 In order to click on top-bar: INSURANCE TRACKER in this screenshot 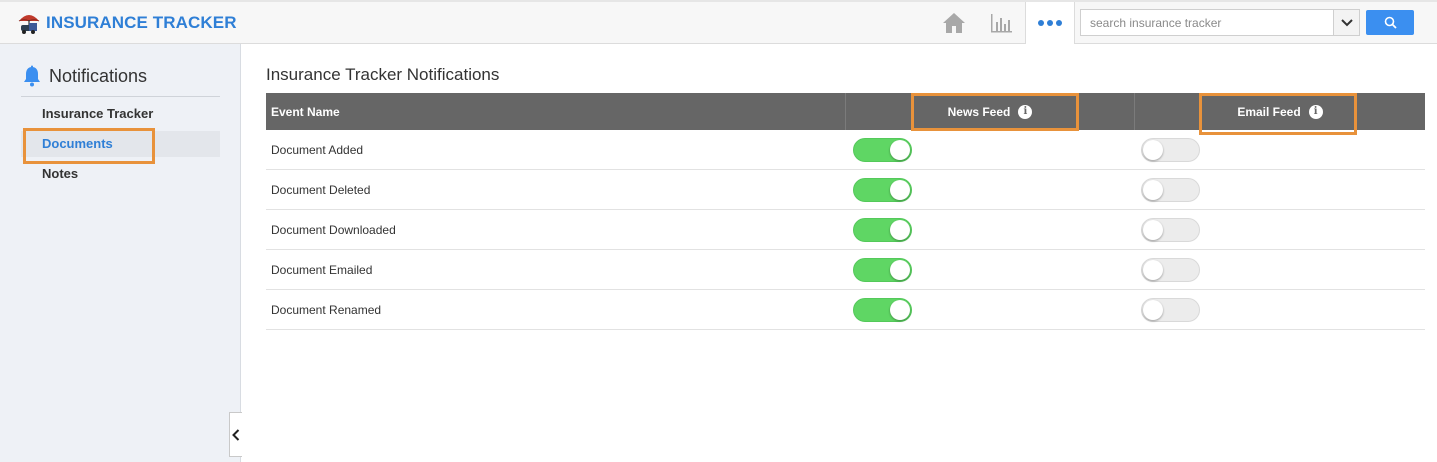, I will do `click(718, 22)`.